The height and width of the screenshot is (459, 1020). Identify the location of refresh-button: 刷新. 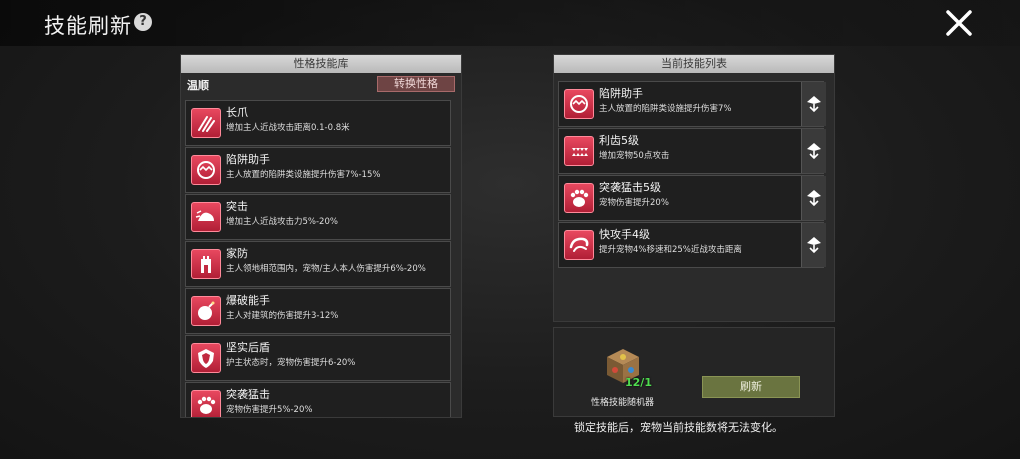
(751, 387).